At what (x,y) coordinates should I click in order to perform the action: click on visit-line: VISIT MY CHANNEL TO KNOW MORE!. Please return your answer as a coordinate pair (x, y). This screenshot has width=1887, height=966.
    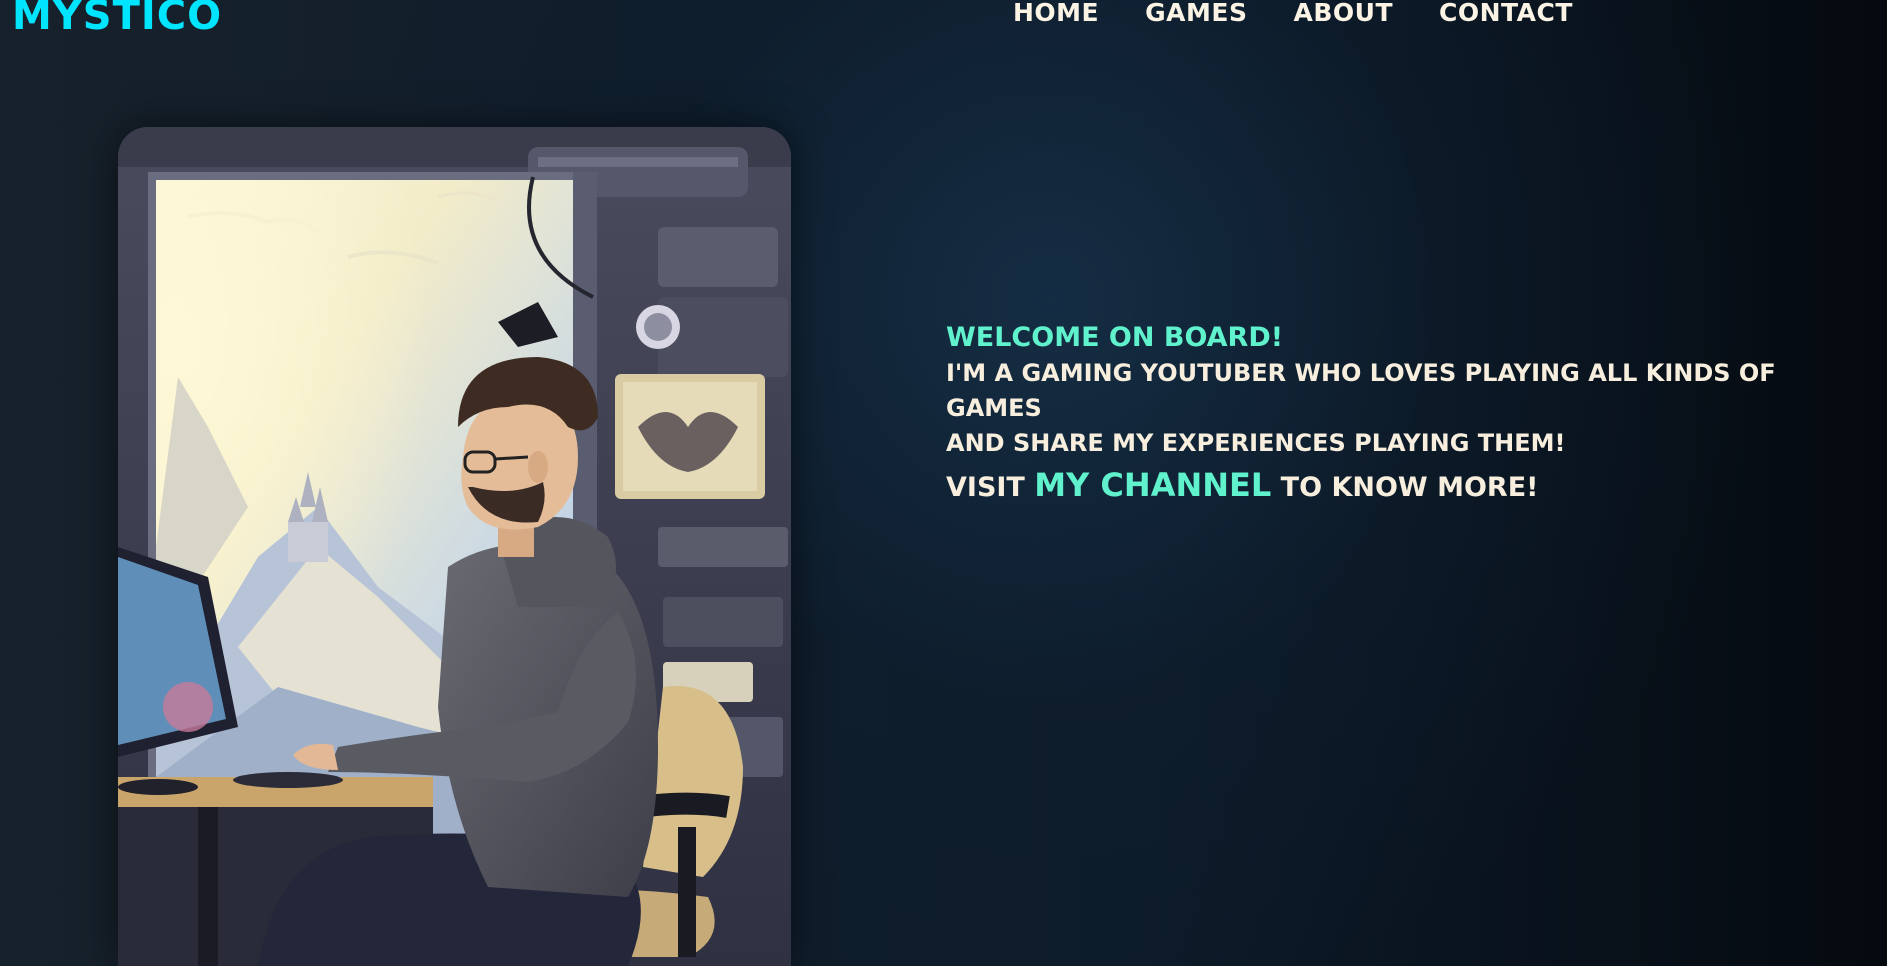
    Looking at the image, I should click on (1396, 486).